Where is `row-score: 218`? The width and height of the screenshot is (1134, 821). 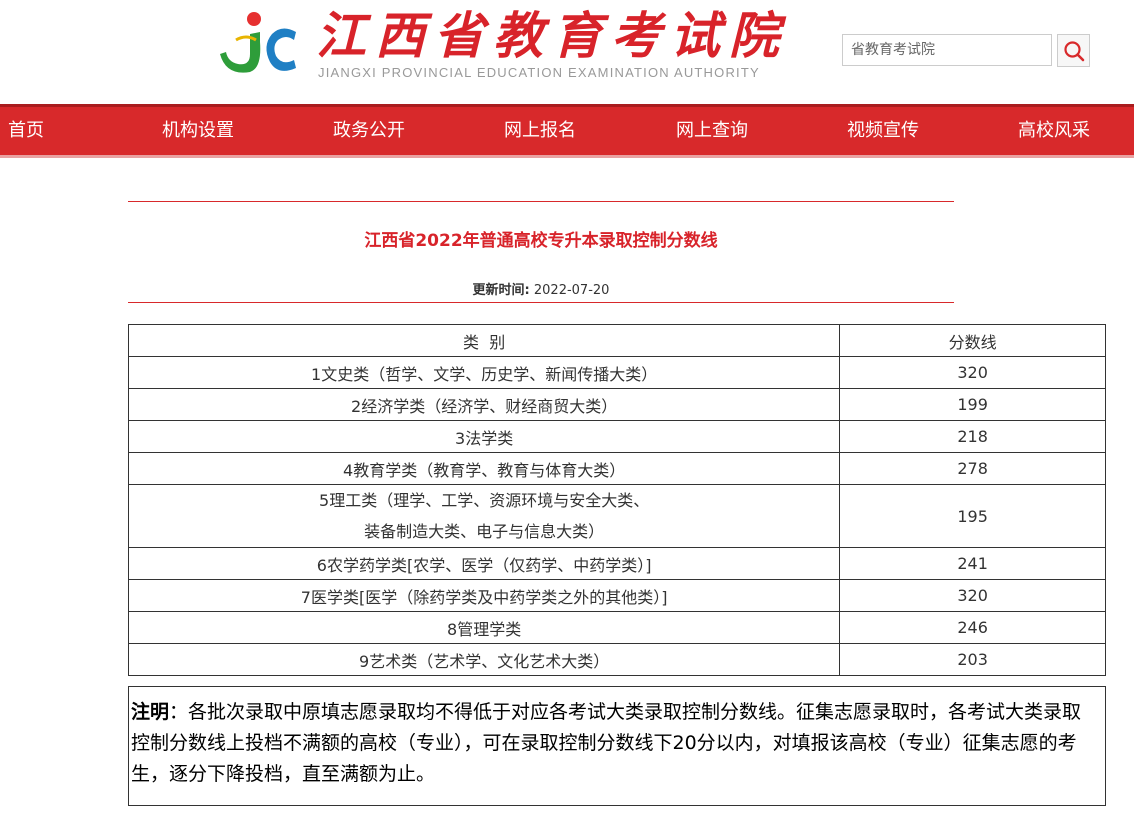
row-score: 218 is located at coordinates (972, 436).